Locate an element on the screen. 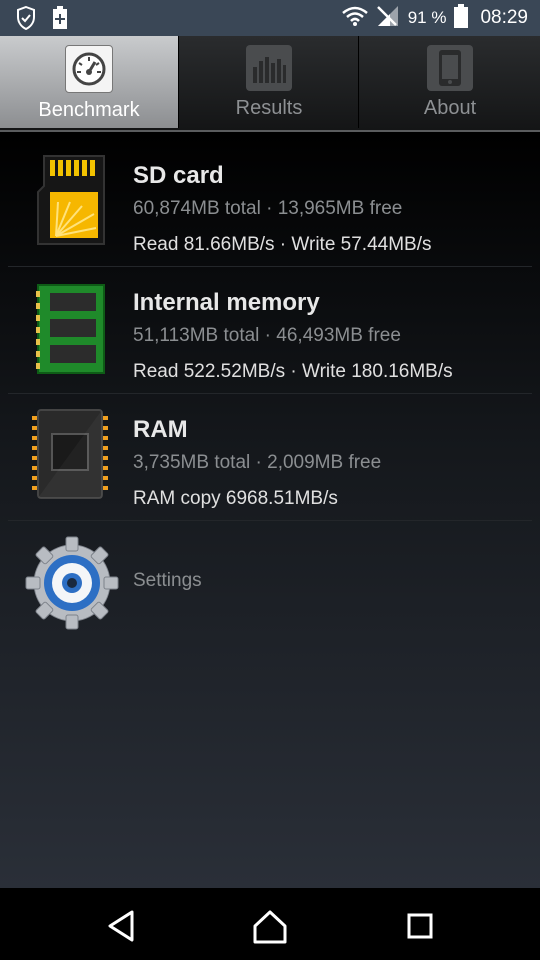  battery-plus-icon is located at coordinates (60, 20).